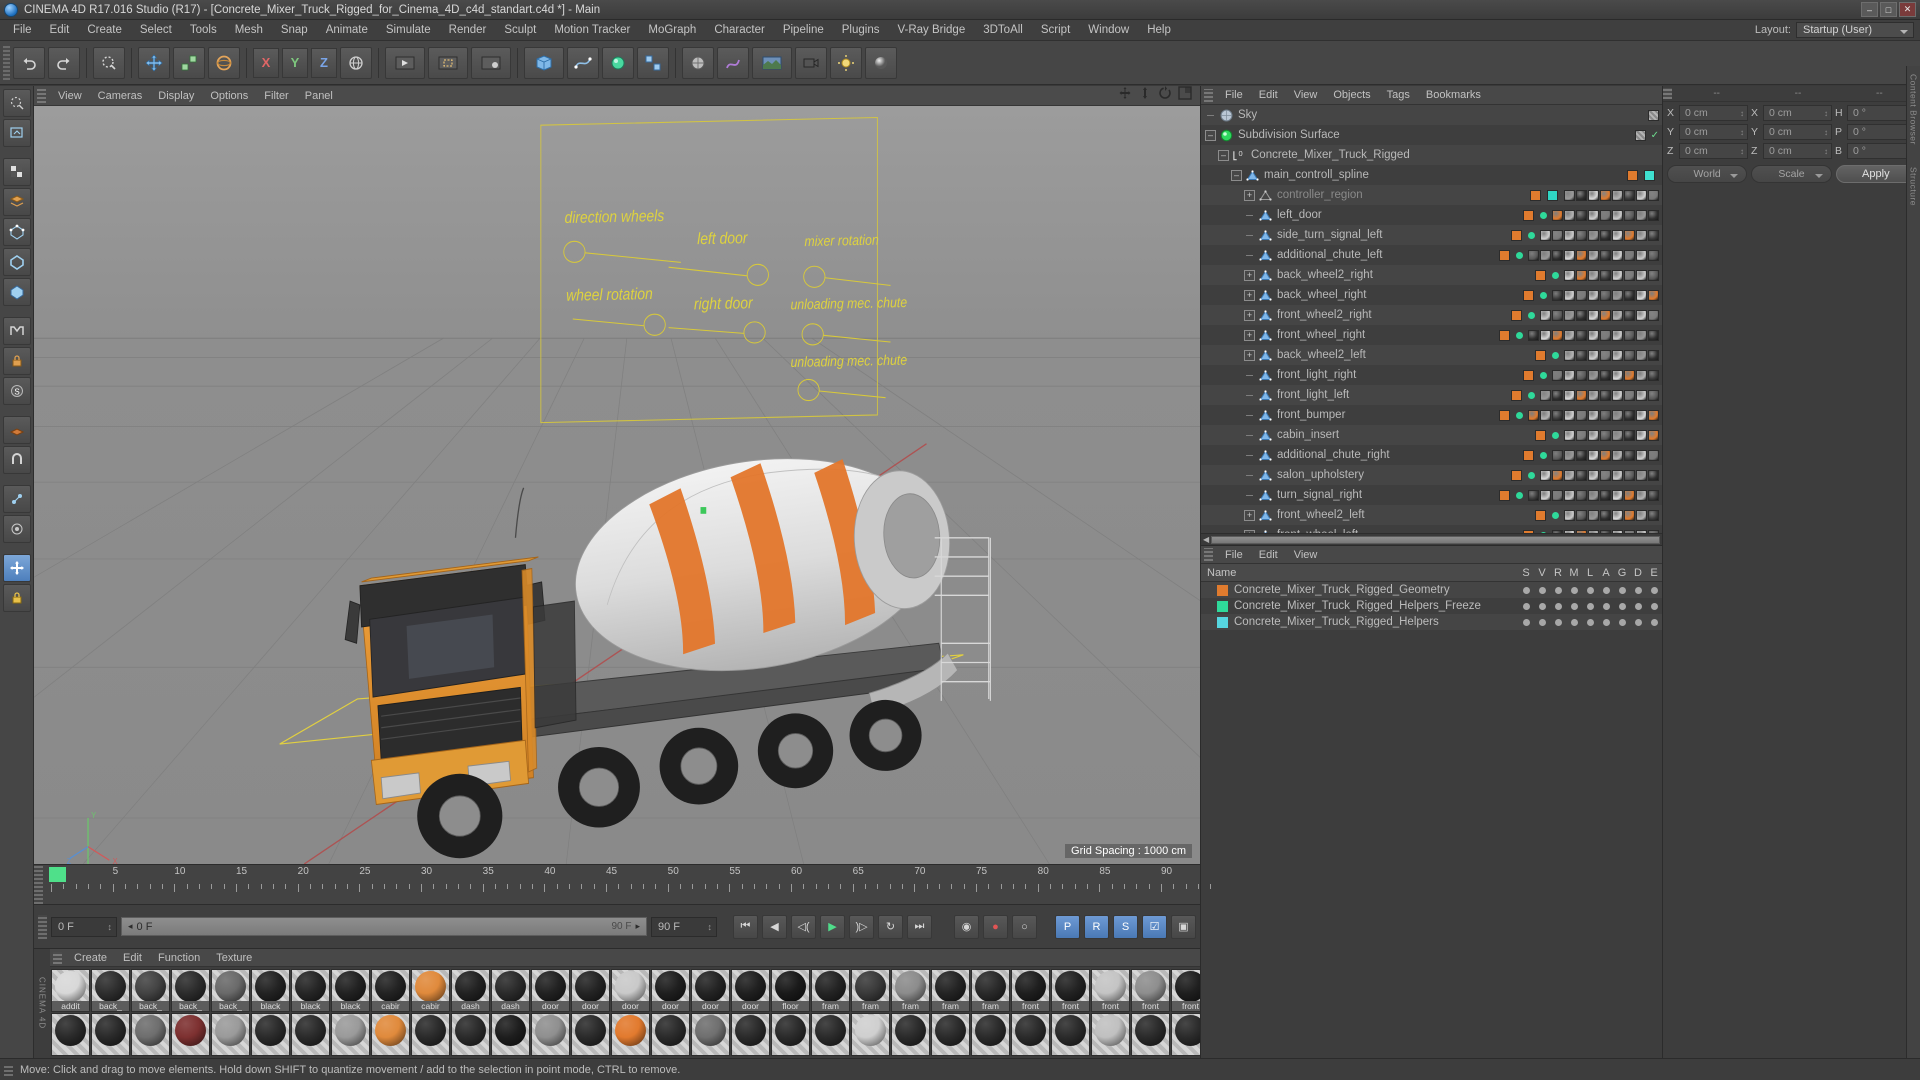 The width and height of the screenshot is (1920, 1080). Describe the element at coordinates (1435, 539) in the screenshot. I see `scrollbar-thumb` at that location.